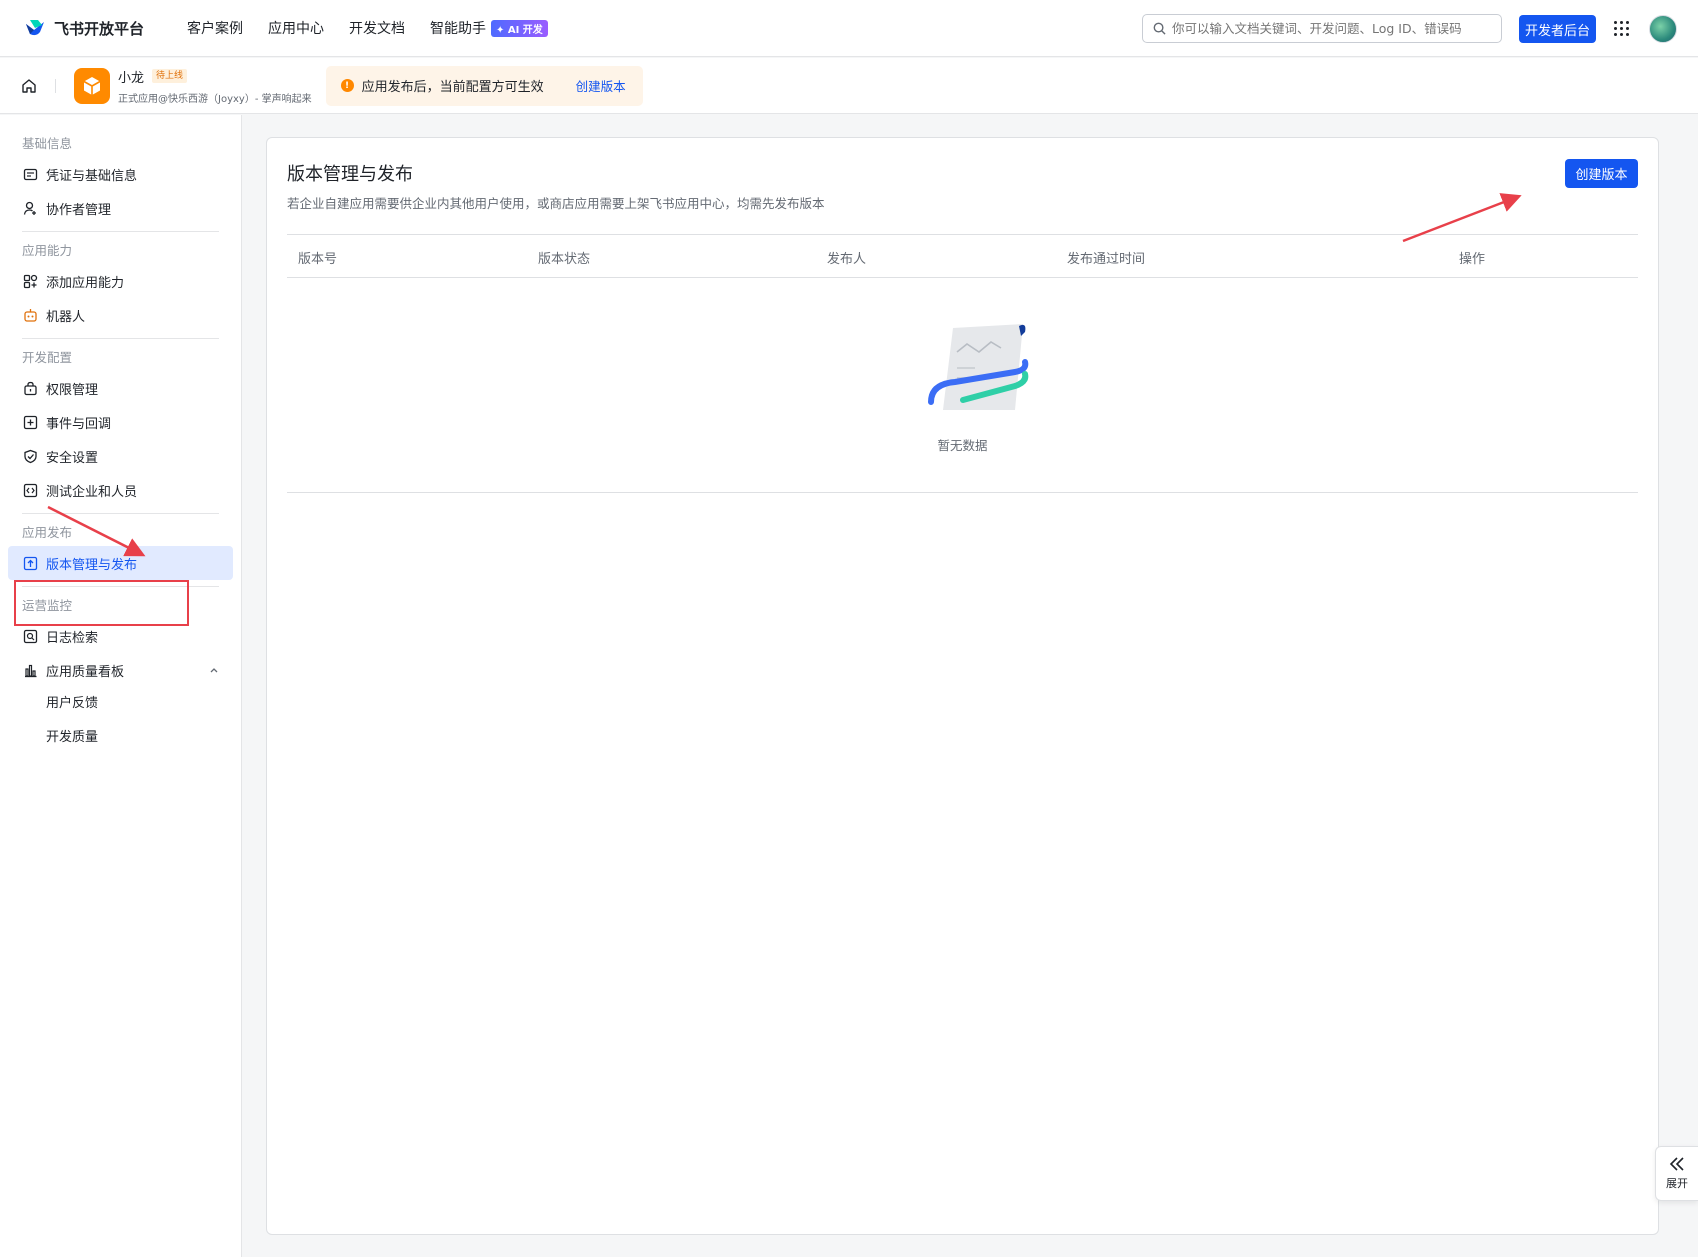  Describe the element at coordinates (564, 259) in the screenshot. I see `column-version-status: 版本状态` at that location.